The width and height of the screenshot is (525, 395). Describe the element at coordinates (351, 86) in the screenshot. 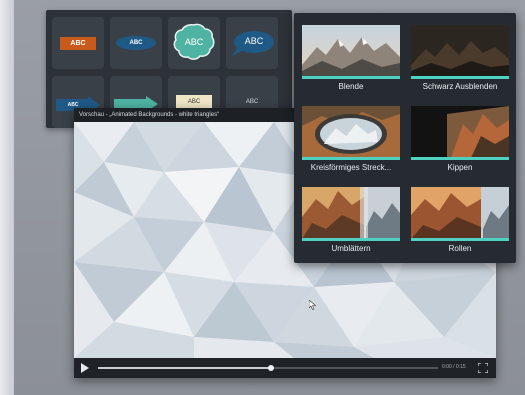

I see `transition-label: Blende` at that location.